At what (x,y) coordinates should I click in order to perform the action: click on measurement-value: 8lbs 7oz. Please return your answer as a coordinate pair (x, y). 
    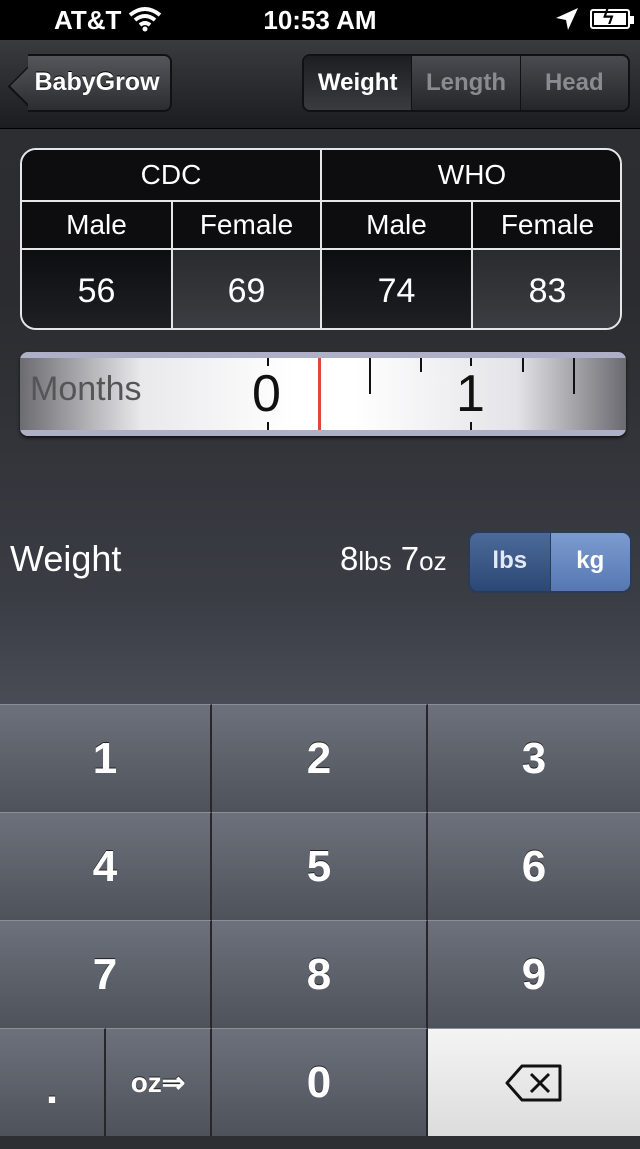
    Looking at the image, I should click on (393, 559).